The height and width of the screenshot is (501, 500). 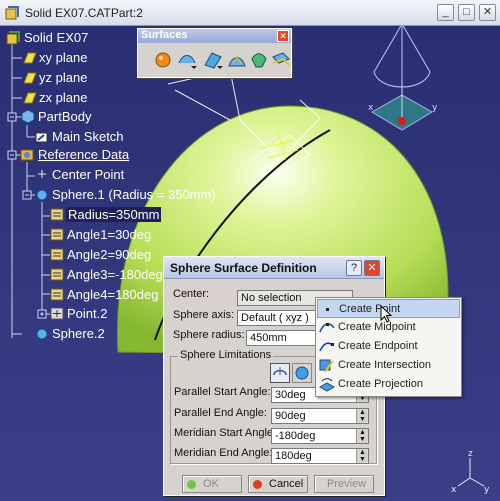 I want to click on dialog-title-bar: Sphere Surface Definition ? ✕, so click(x=274, y=268).